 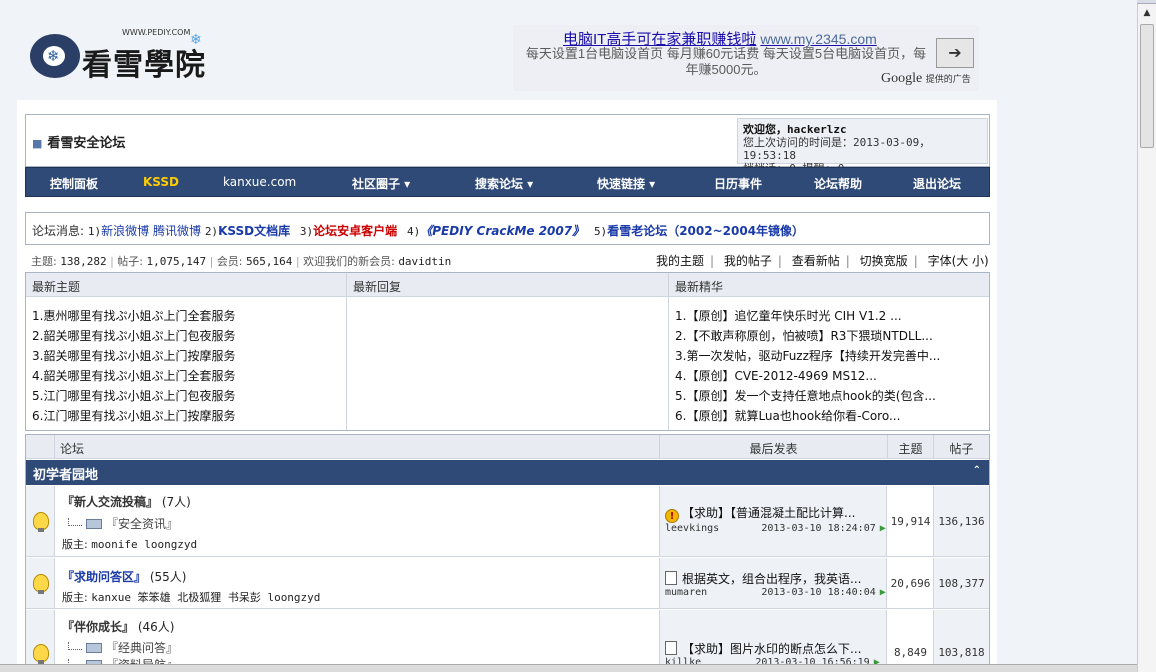 What do you see at coordinates (177, 231) in the screenshot?
I see `news-link-tencent-weibo: 腾讯微博` at bounding box center [177, 231].